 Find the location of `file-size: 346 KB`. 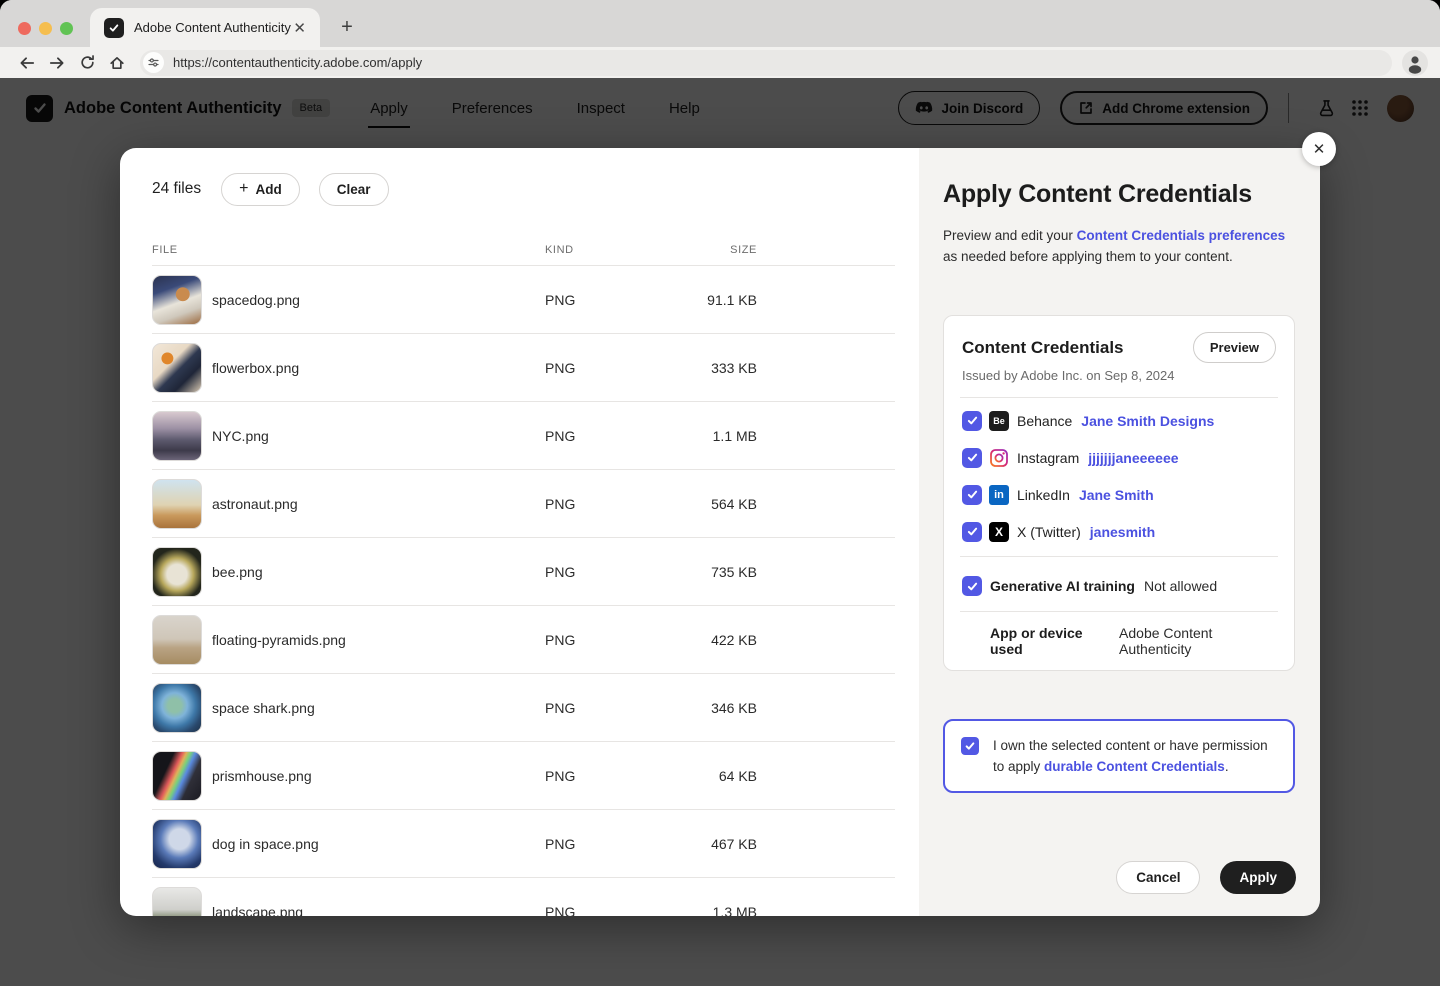

file-size: 346 KB is located at coordinates (734, 707).